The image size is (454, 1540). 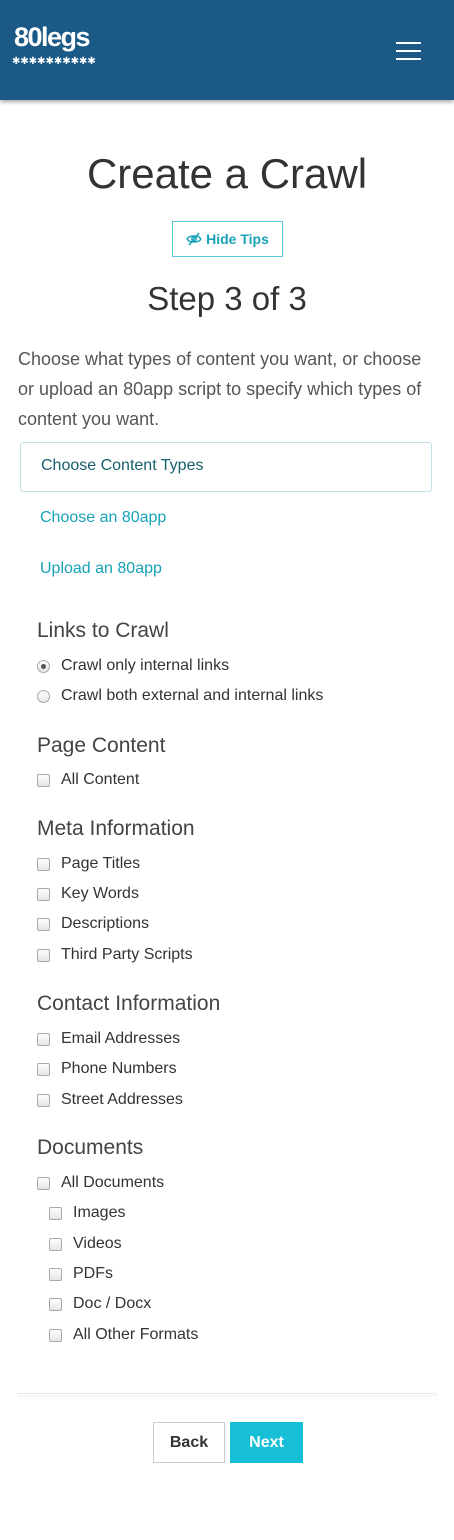 I want to click on radio-label: Crawl only internal links, so click(x=145, y=665).